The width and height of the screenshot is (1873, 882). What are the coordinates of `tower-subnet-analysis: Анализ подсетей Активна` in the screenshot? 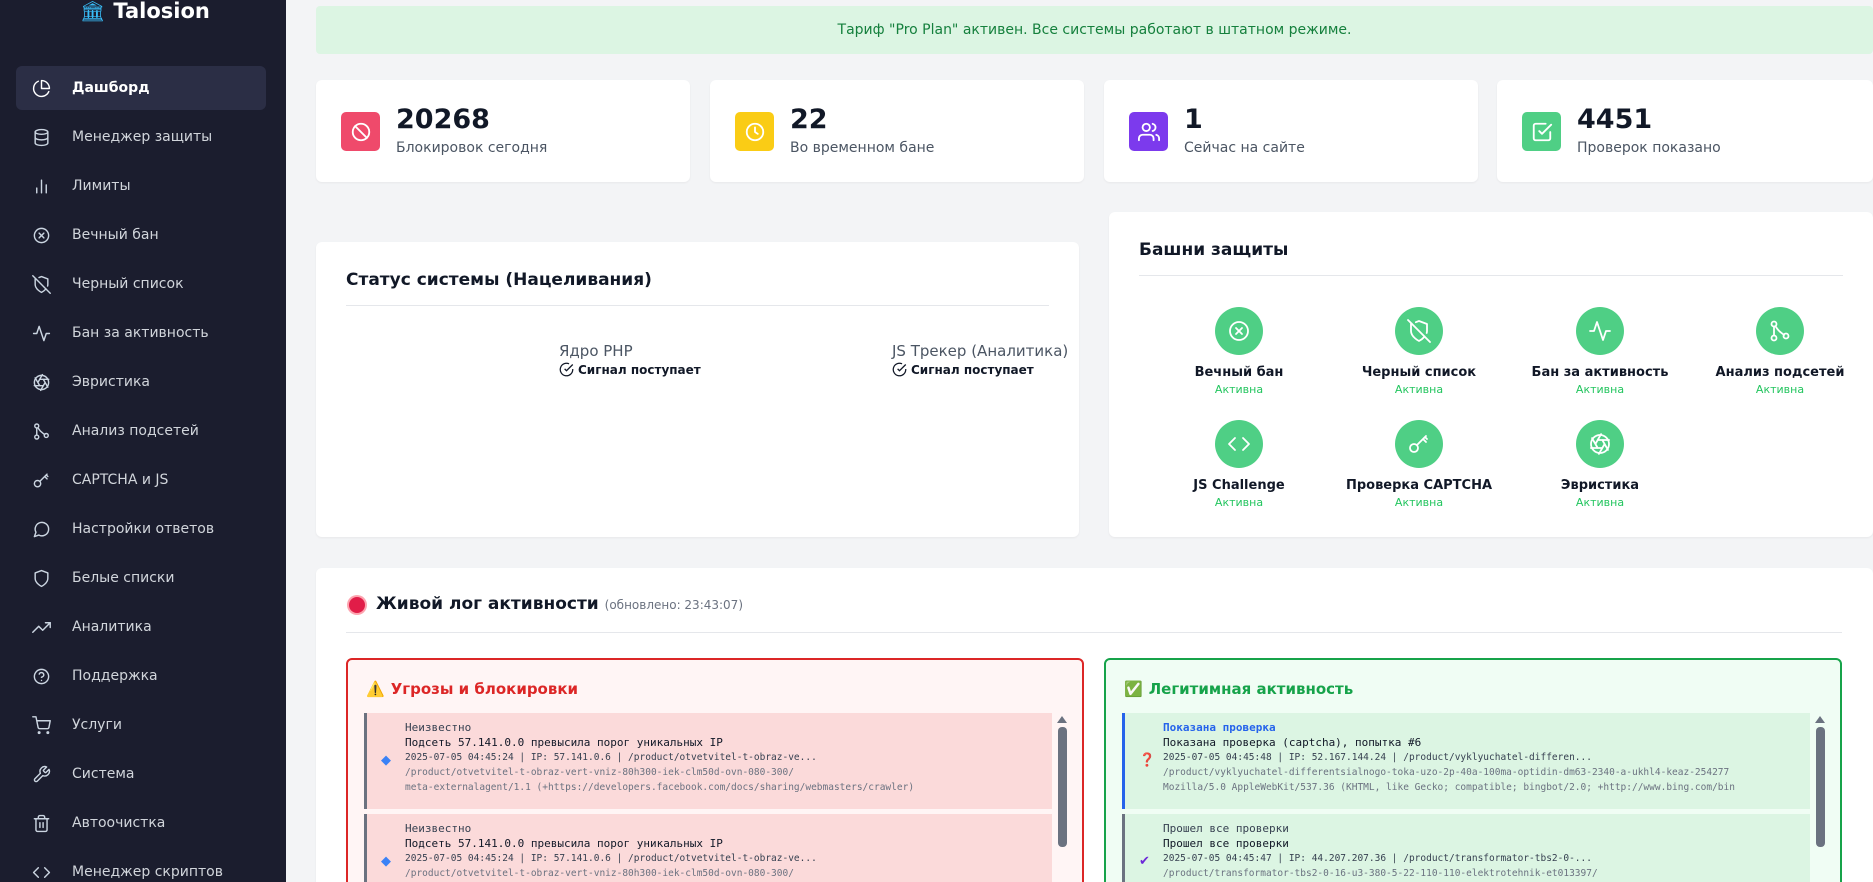 It's located at (1780, 351).